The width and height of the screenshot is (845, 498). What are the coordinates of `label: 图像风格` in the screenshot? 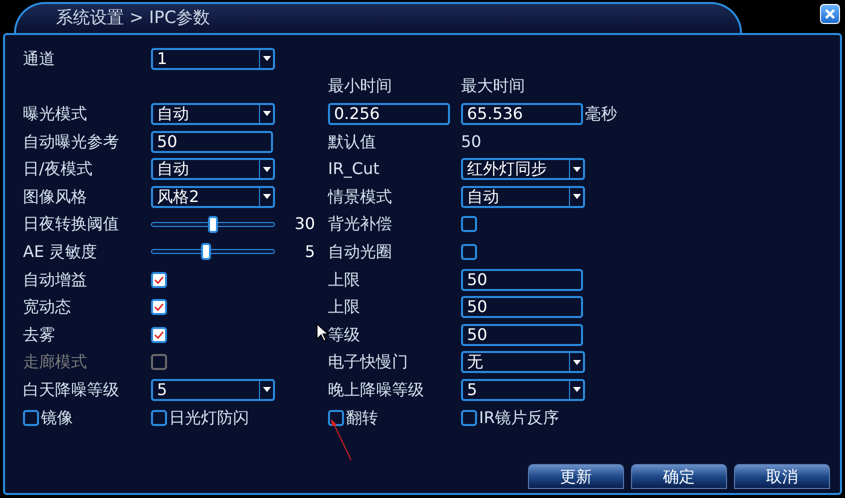 It's located at (55, 196).